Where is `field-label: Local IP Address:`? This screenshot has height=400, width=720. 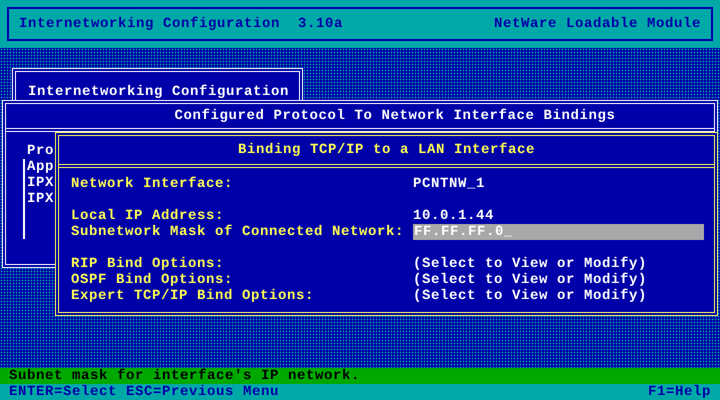
field-label: Local IP Address: is located at coordinates (148, 216).